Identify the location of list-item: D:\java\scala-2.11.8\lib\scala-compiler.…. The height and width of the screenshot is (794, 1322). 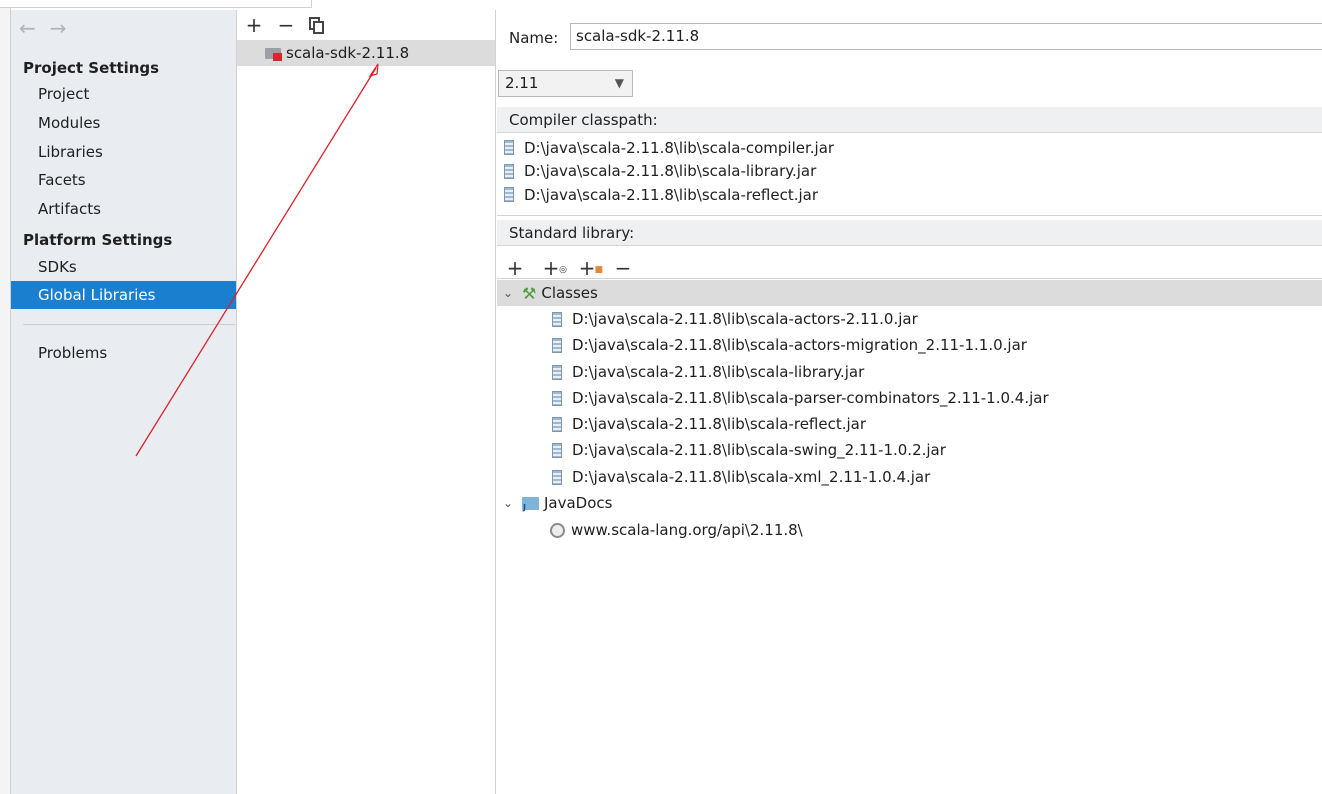
(909, 148).